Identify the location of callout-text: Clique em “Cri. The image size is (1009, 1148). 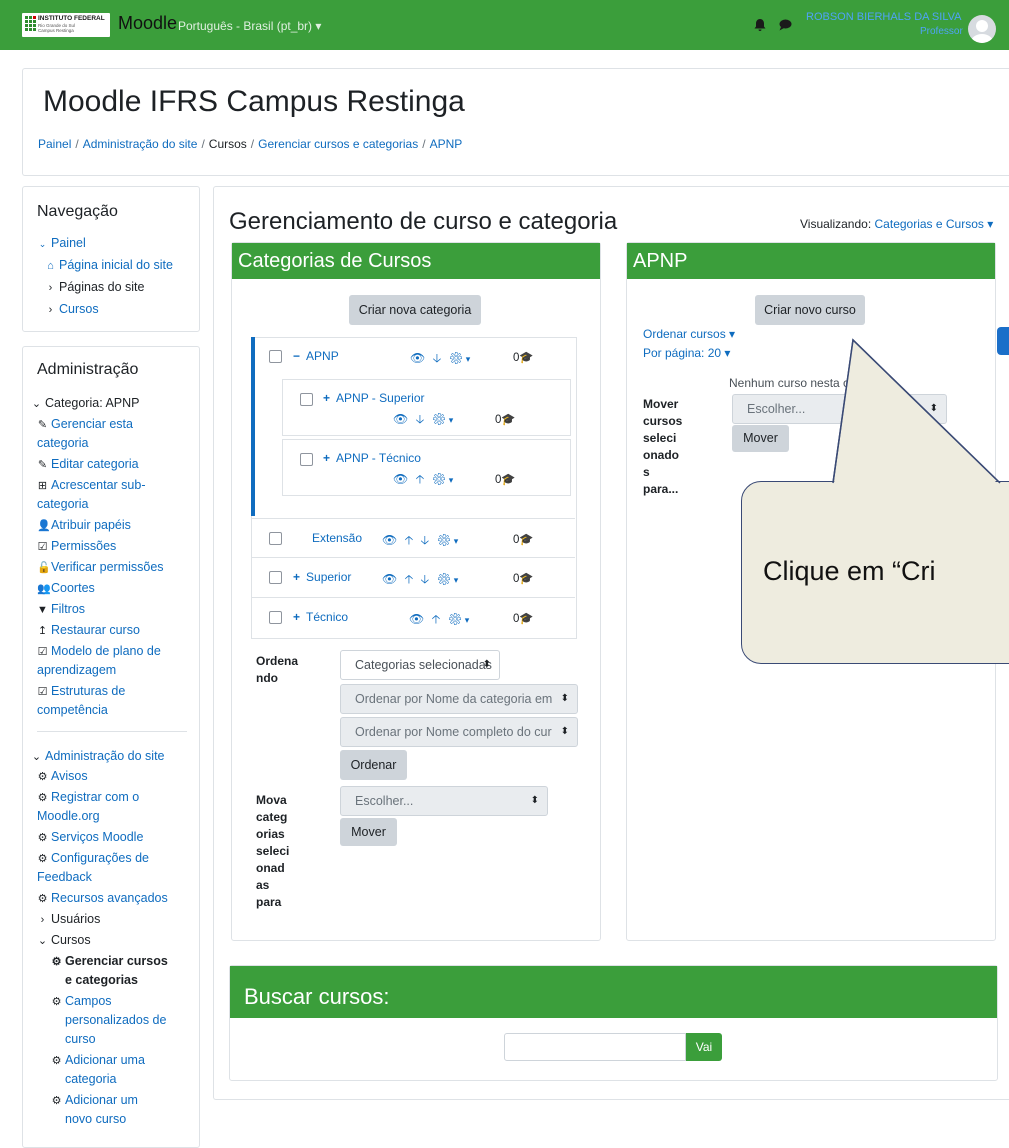
(849, 571).